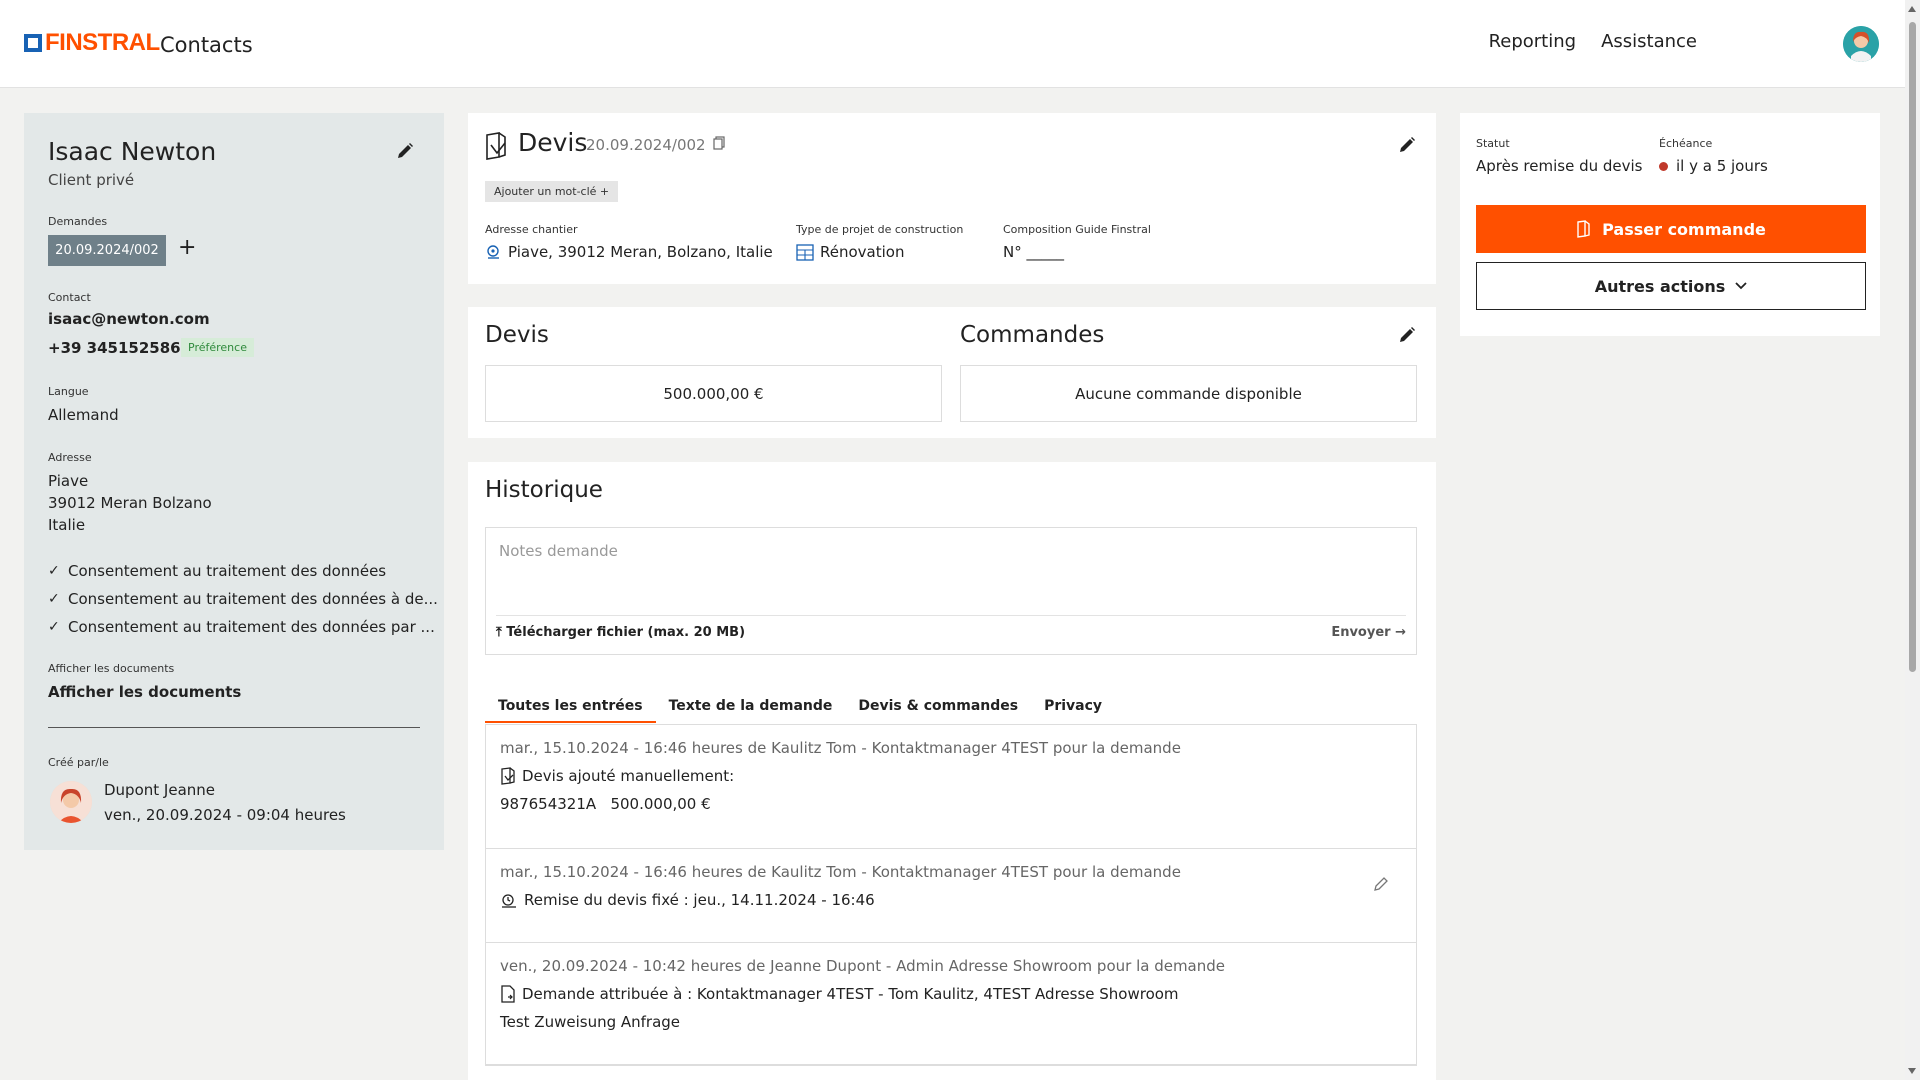  I want to click on consent-label: Consentement au traitement des données, so click(227, 571).